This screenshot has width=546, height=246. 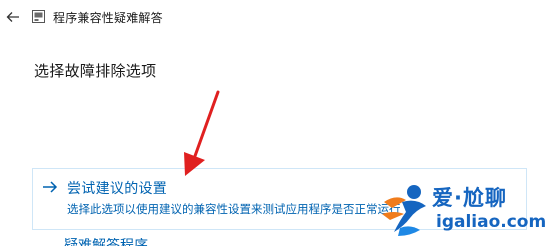 What do you see at coordinates (50, 187) in the screenshot?
I see `right-arrow-icon` at bounding box center [50, 187].